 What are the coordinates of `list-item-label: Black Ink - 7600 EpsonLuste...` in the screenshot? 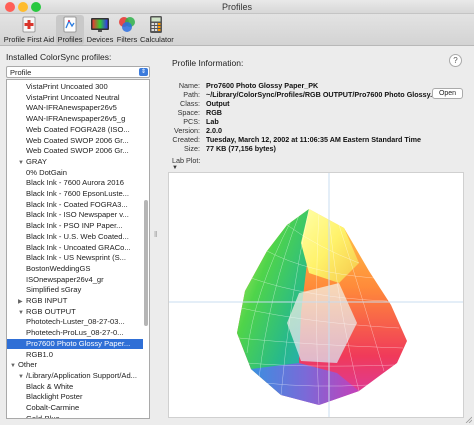 It's located at (77, 193).